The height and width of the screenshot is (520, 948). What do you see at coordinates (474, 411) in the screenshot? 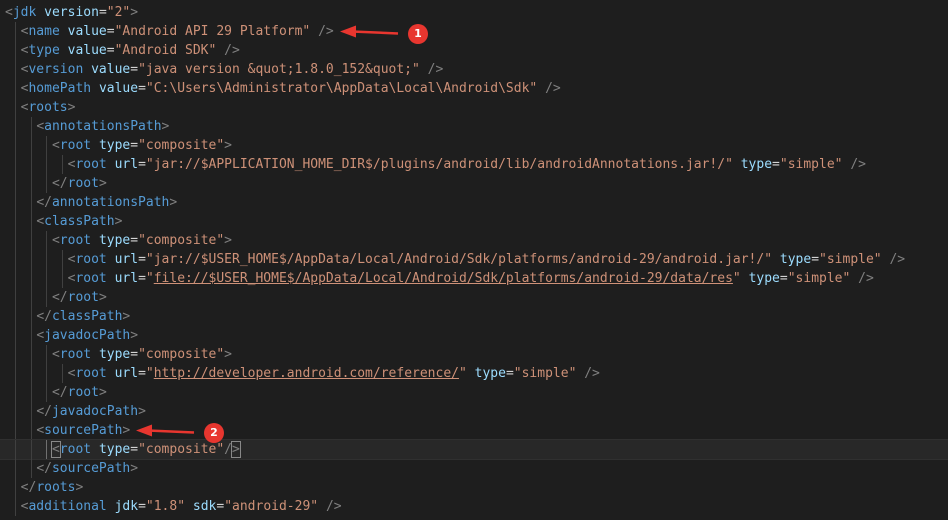
I see `code-line: </javadocPath>` at bounding box center [474, 411].